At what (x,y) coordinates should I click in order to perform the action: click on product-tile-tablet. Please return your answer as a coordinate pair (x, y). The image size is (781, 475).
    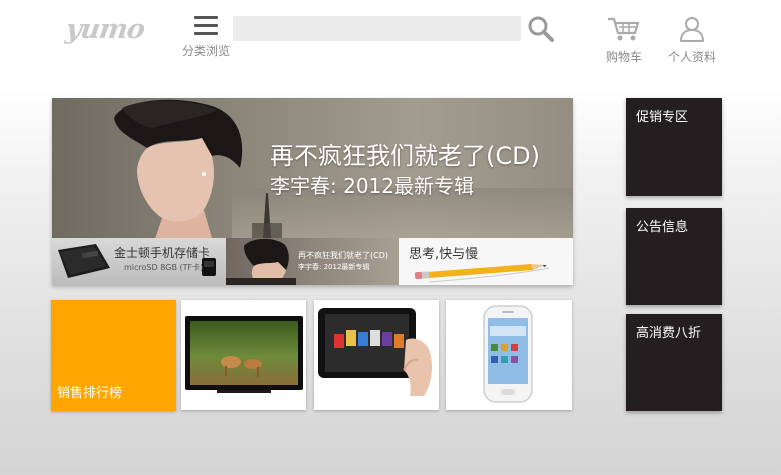
    Looking at the image, I should click on (376, 355).